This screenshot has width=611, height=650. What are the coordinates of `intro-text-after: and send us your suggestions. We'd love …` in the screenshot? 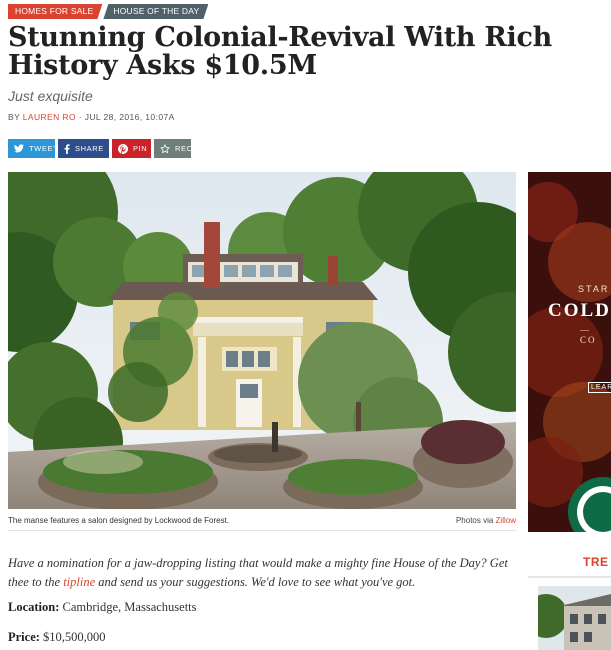 It's located at (257, 582).